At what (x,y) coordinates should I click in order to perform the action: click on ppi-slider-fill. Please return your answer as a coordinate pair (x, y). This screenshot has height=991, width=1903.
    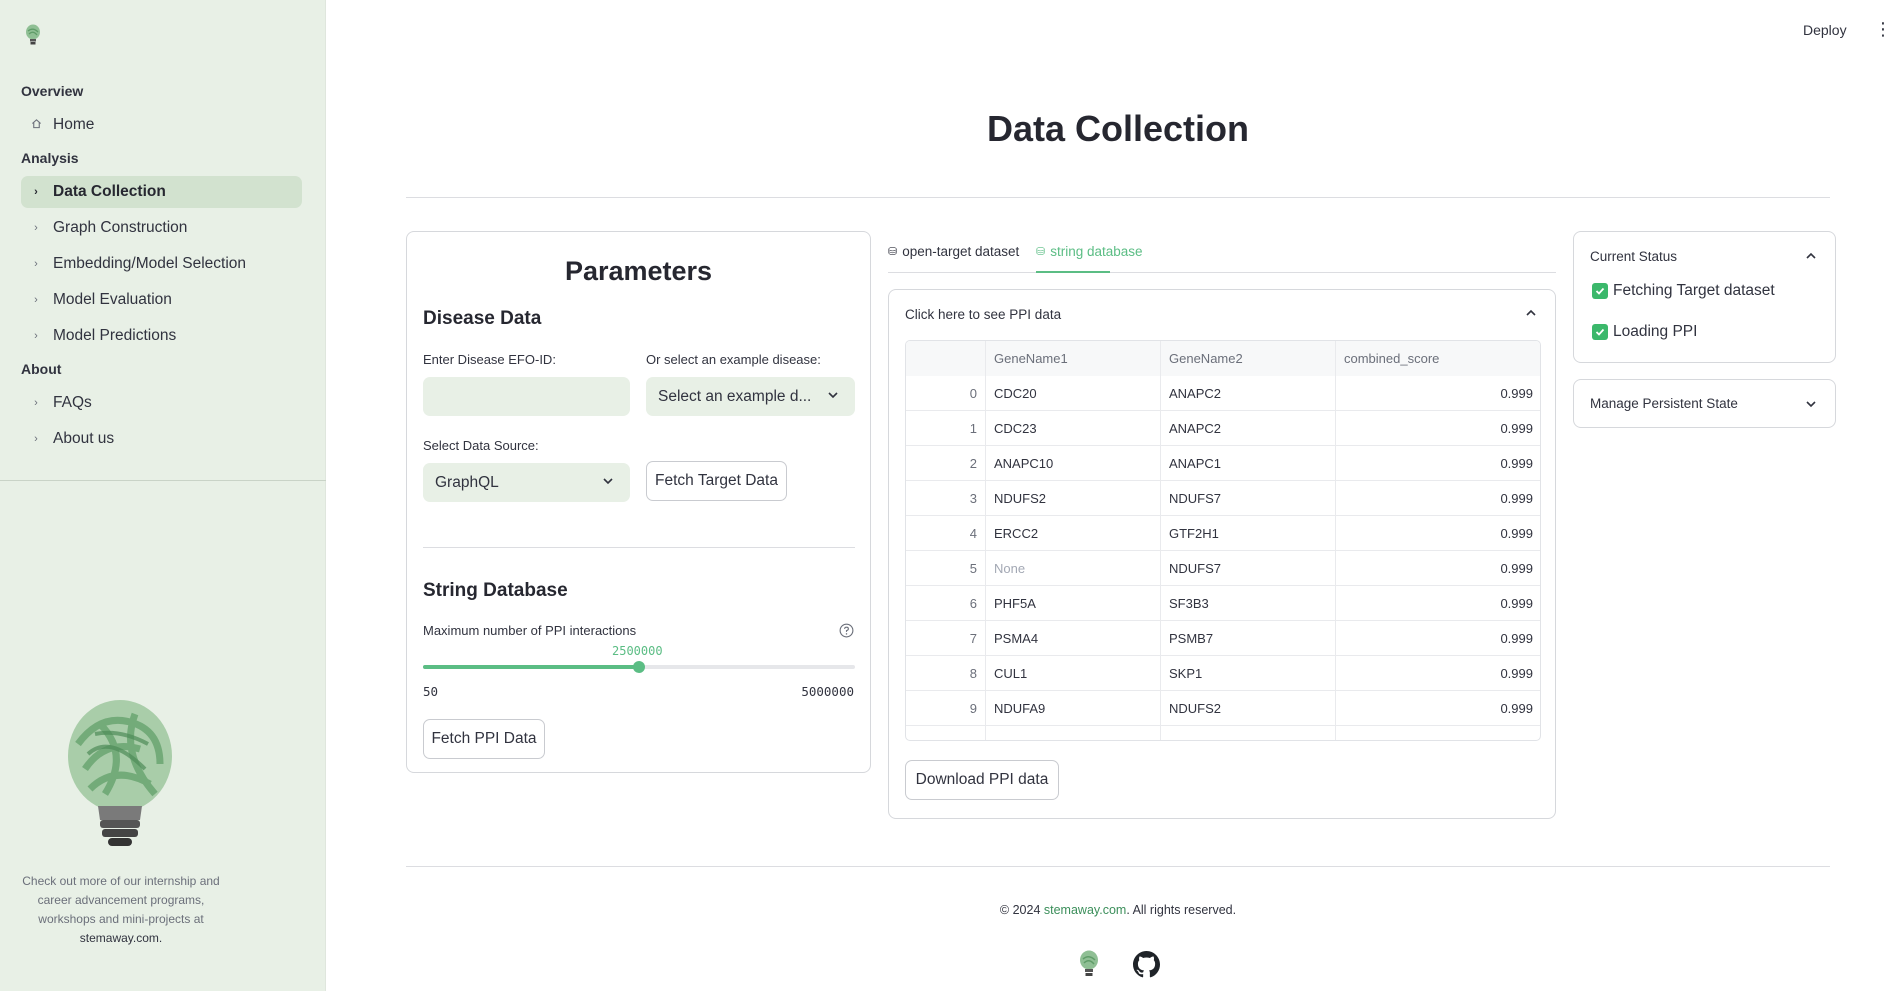
    Looking at the image, I should click on (531, 667).